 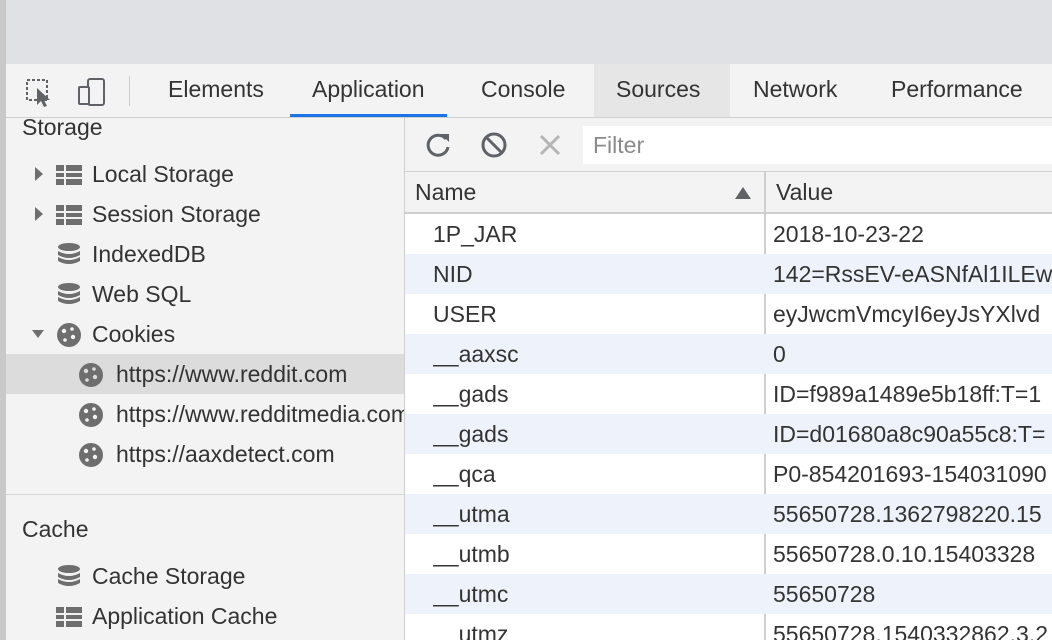 I want to click on cookie-name-cell: USER, so click(x=465, y=314).